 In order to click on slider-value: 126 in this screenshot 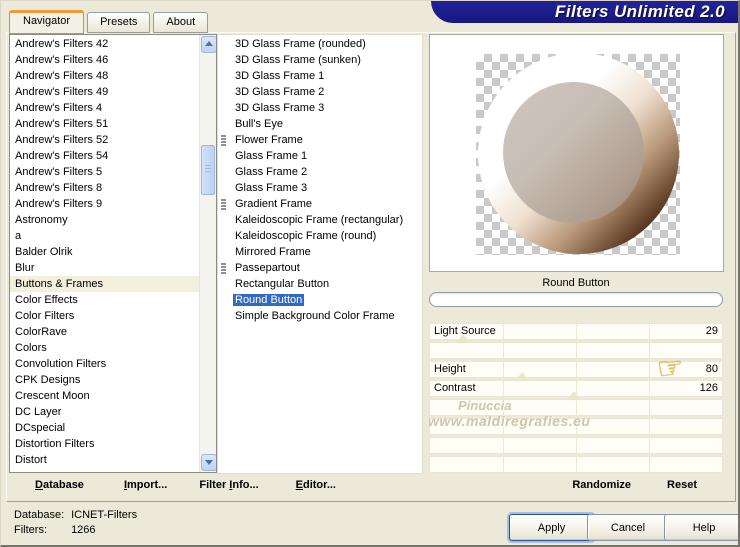, I will do `click(708, 388)`.